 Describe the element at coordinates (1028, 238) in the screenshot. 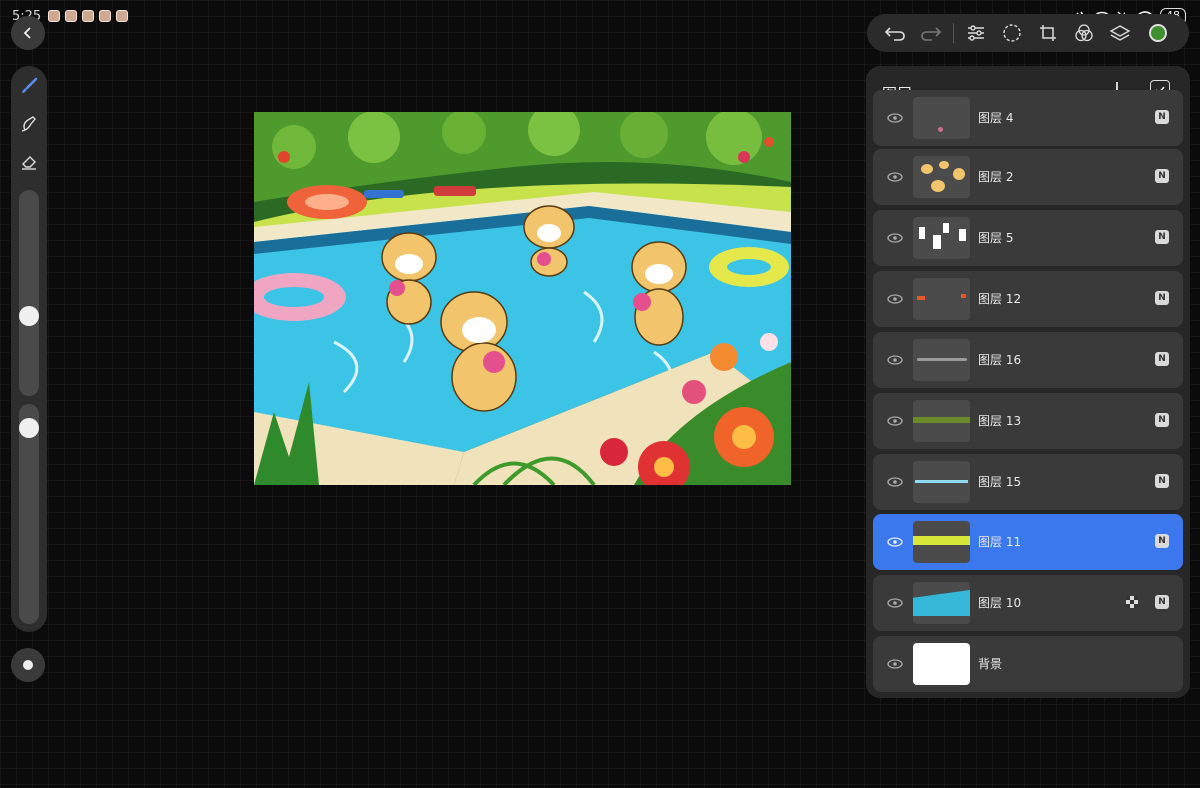

I see `layer-row: 图层 5 N` at that location.